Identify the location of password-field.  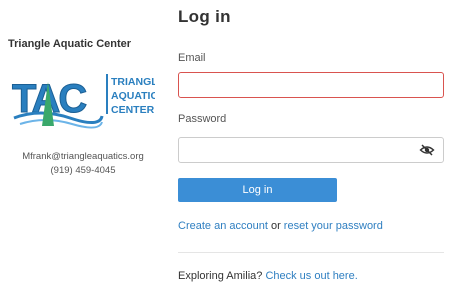
(311, 150).